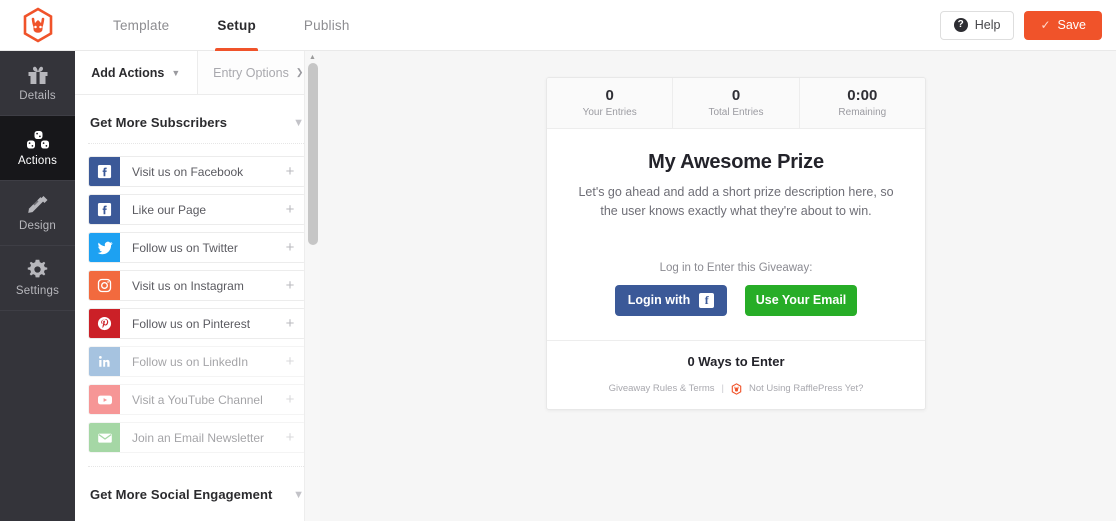  I want to click on tab-publish-label: Publish, so click(326, 25).